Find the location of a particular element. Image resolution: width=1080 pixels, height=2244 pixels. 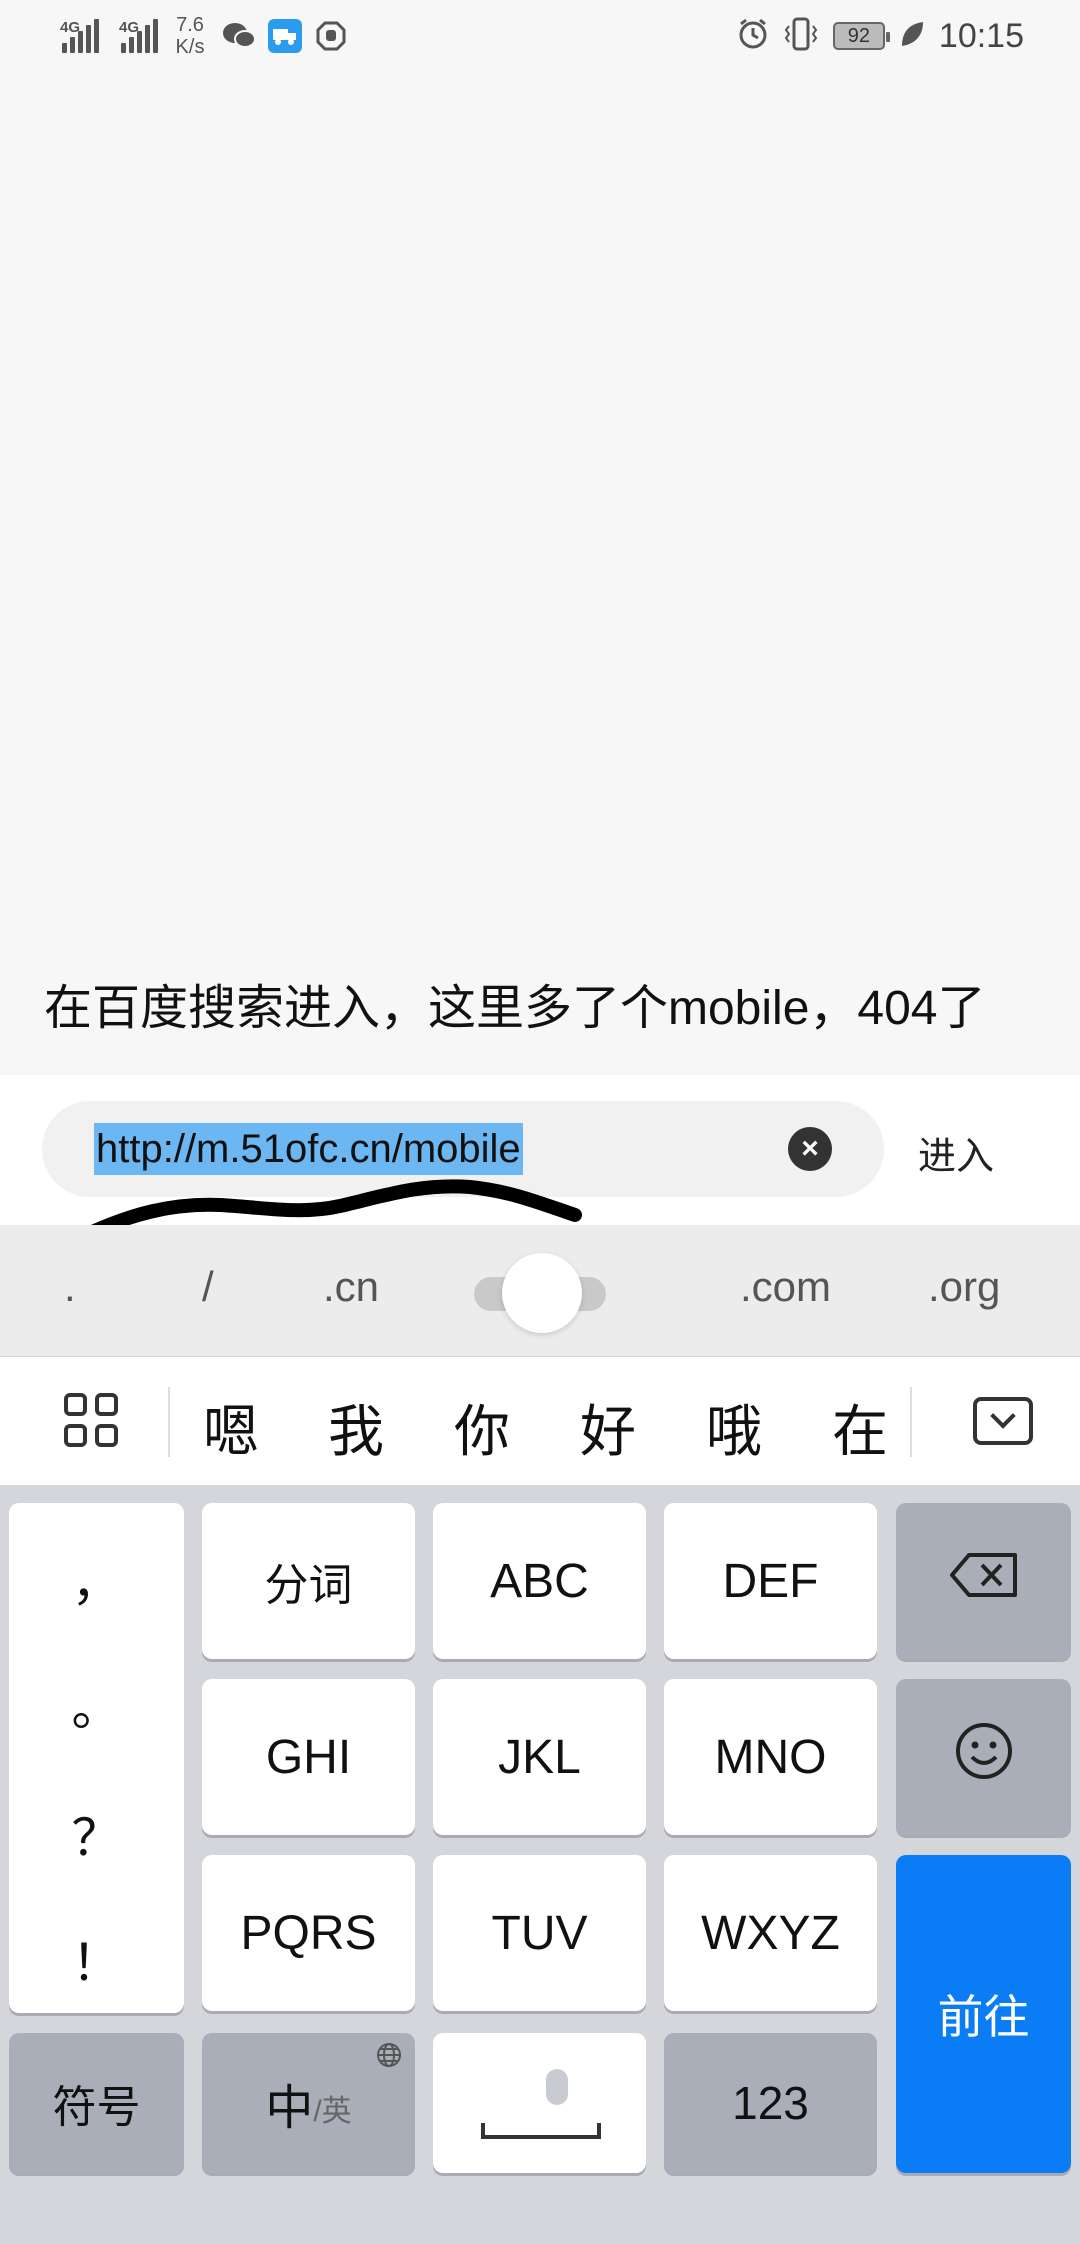

status-bar-left: 4G 4G 7.6 K/s is located at coordinates (204, 36).